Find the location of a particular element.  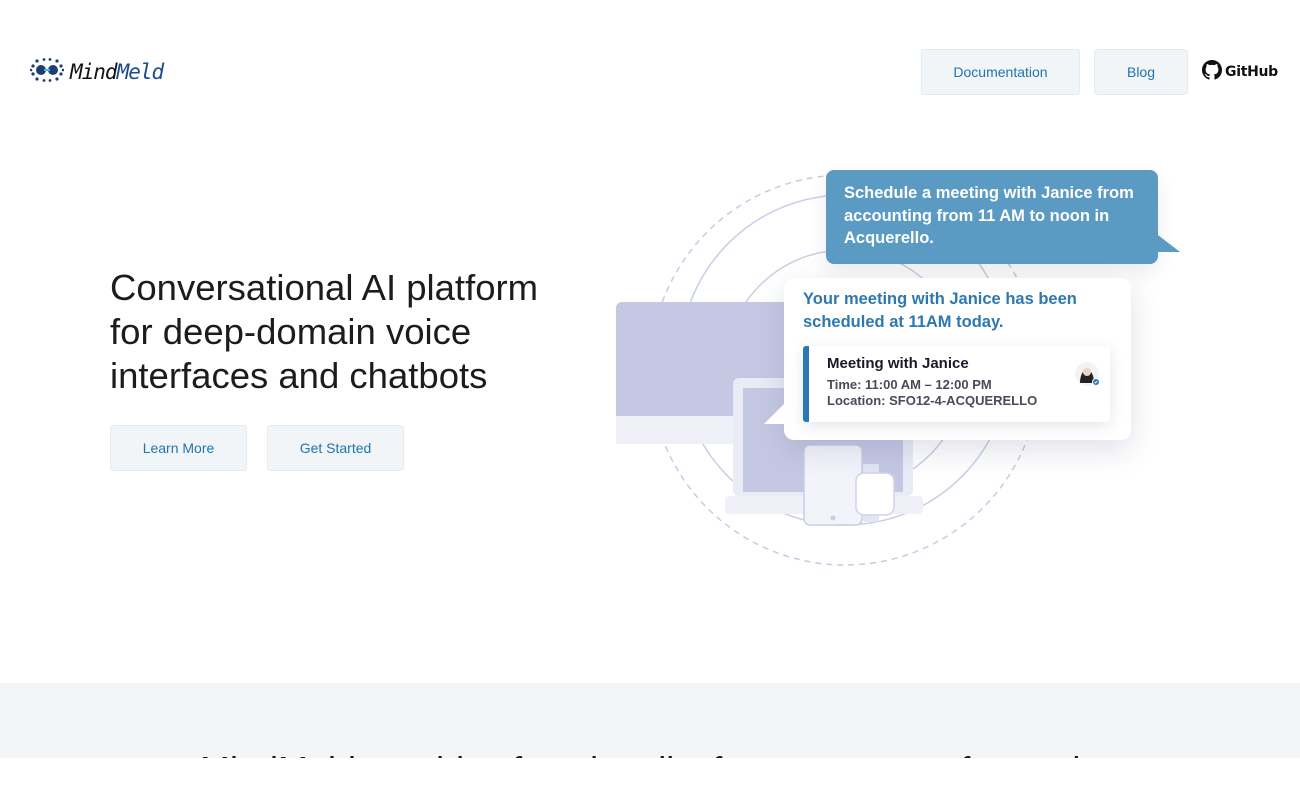

github-label: GitHub is located at coordinates (1251, 72).